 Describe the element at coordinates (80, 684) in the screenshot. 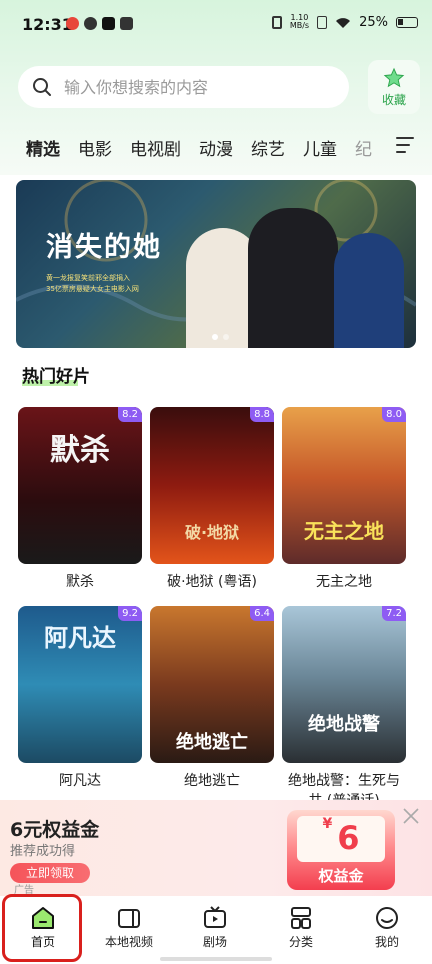

I see `movie-poster: 阿凡达 9.2` at that location.